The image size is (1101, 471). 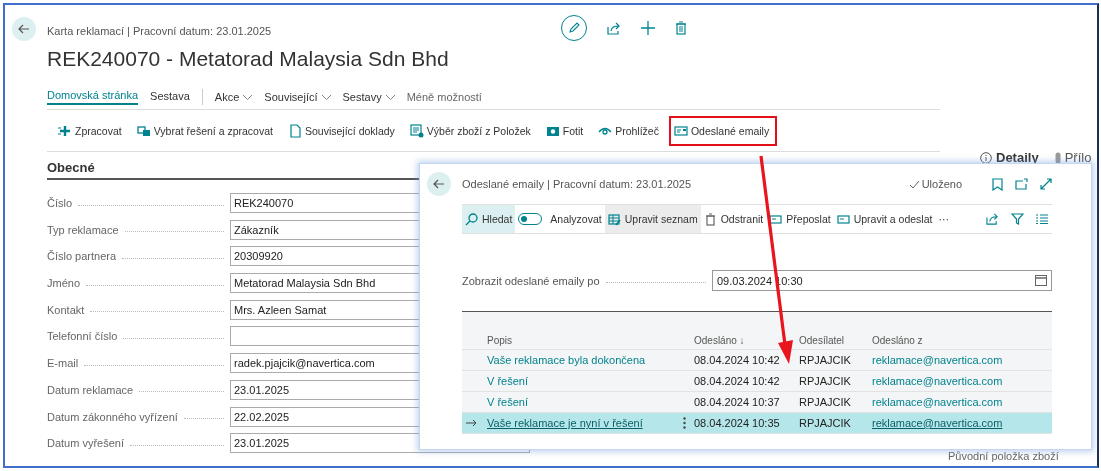 What do you see at coordinates (342, 131) in the screenshot?
I see `action-button: Související doklady` at bounding box center [342, 131].